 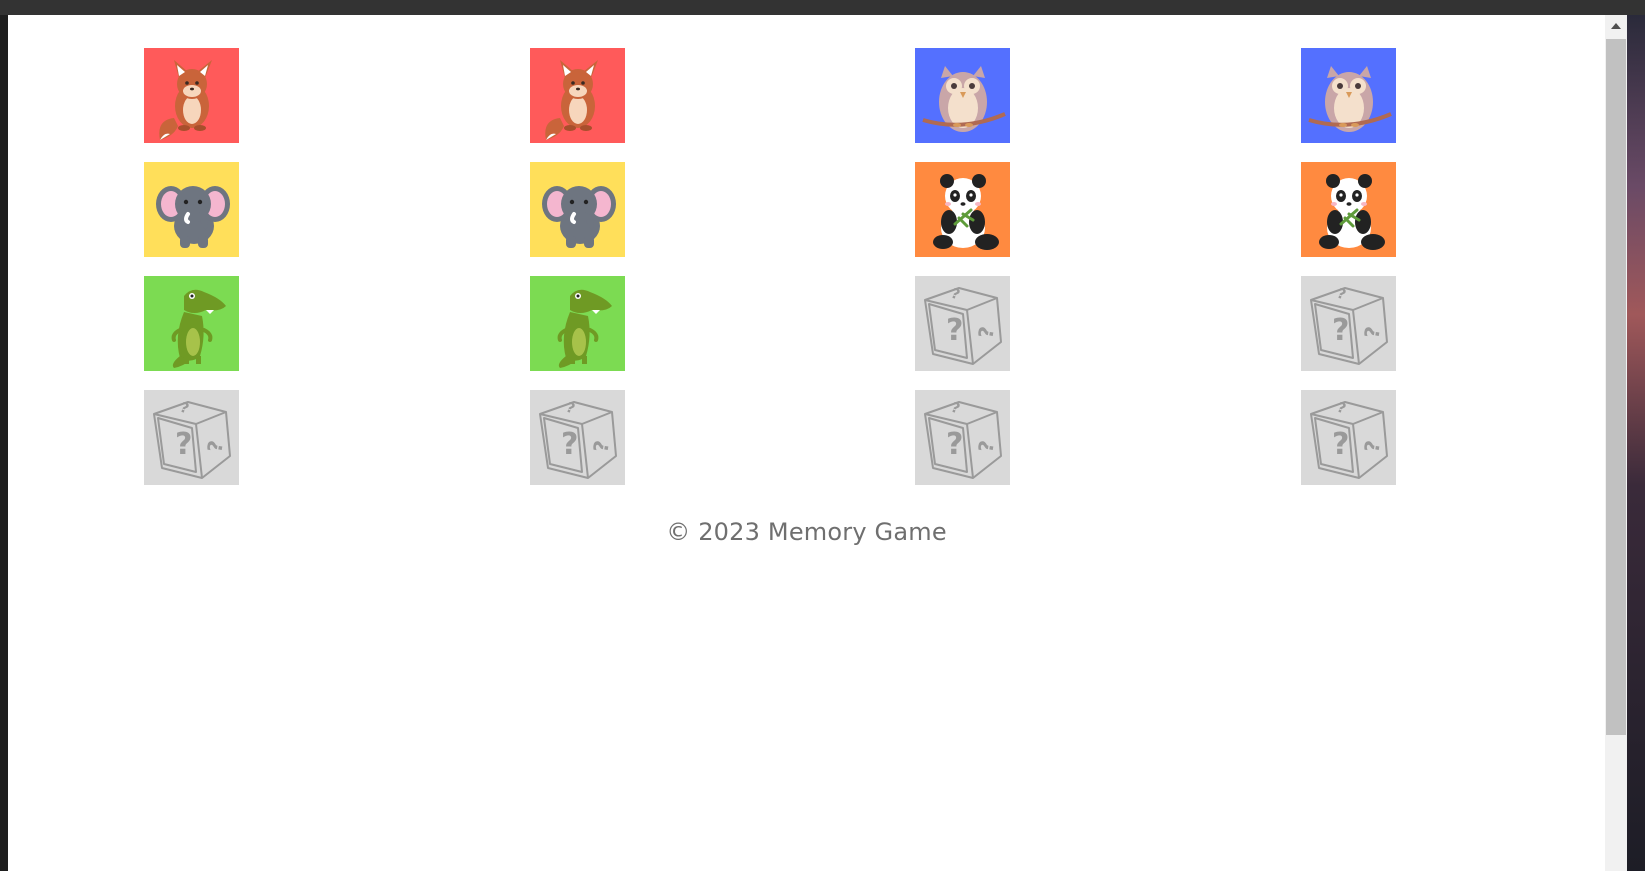 What do you see at coordinates (1616, 387) in the screenshot?
I see `scrollbar-thumb` at bounding box center [1616, 387].